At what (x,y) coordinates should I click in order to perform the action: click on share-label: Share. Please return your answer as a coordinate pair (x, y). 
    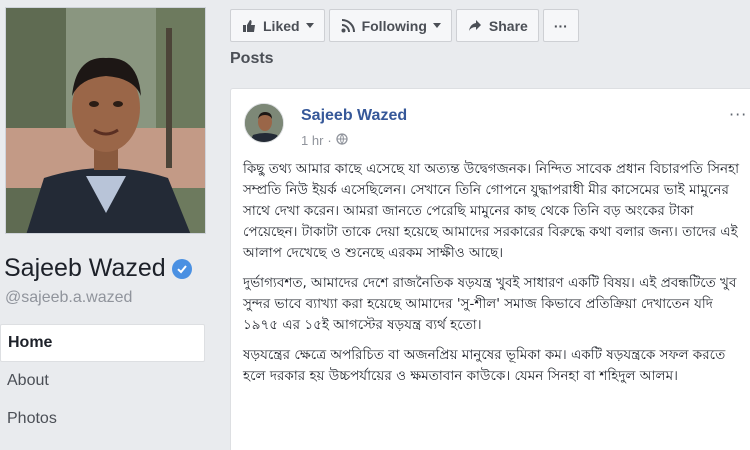
    Looking at the image, I should click on (508, 25).